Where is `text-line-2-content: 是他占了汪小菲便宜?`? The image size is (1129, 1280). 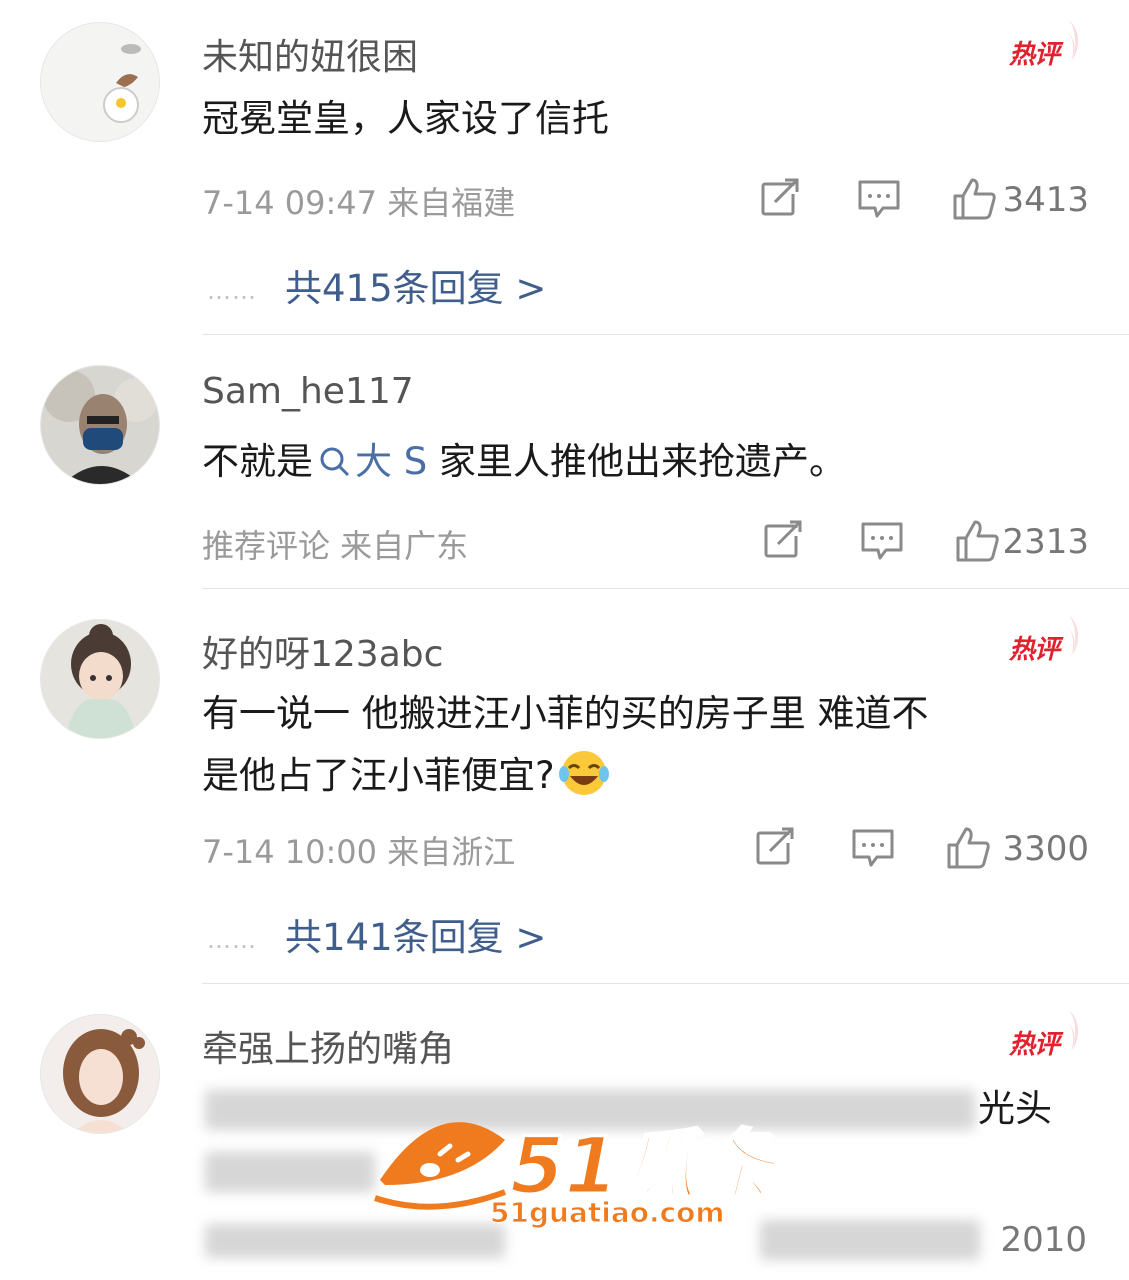 text-line-2-content: 是他占了汪小菲便宜? is located at coordinates (378, 775).